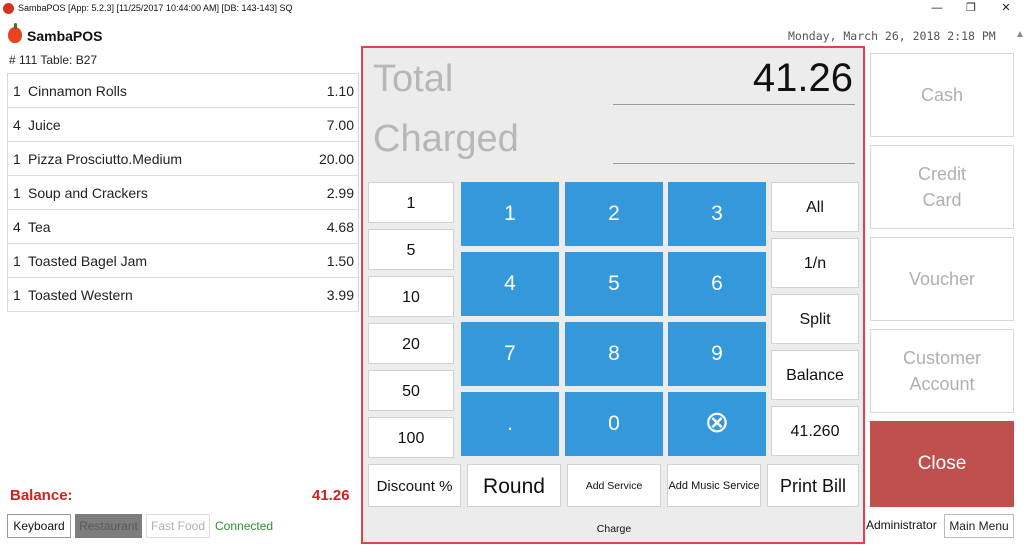 This screenshot has width=1024, height=546. I want to click on discount-button: Discount %, so click(414, 485).